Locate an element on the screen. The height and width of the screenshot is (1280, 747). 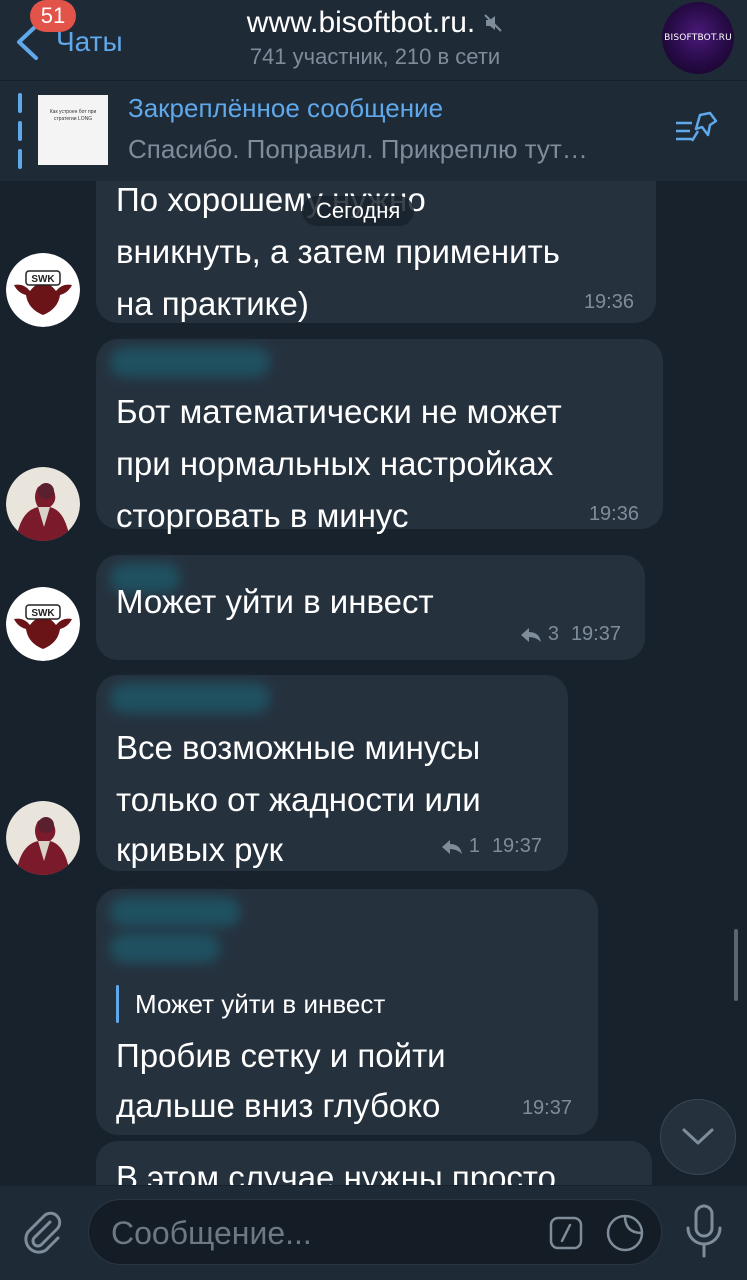
message-input is located at coordinates (321, 1233).